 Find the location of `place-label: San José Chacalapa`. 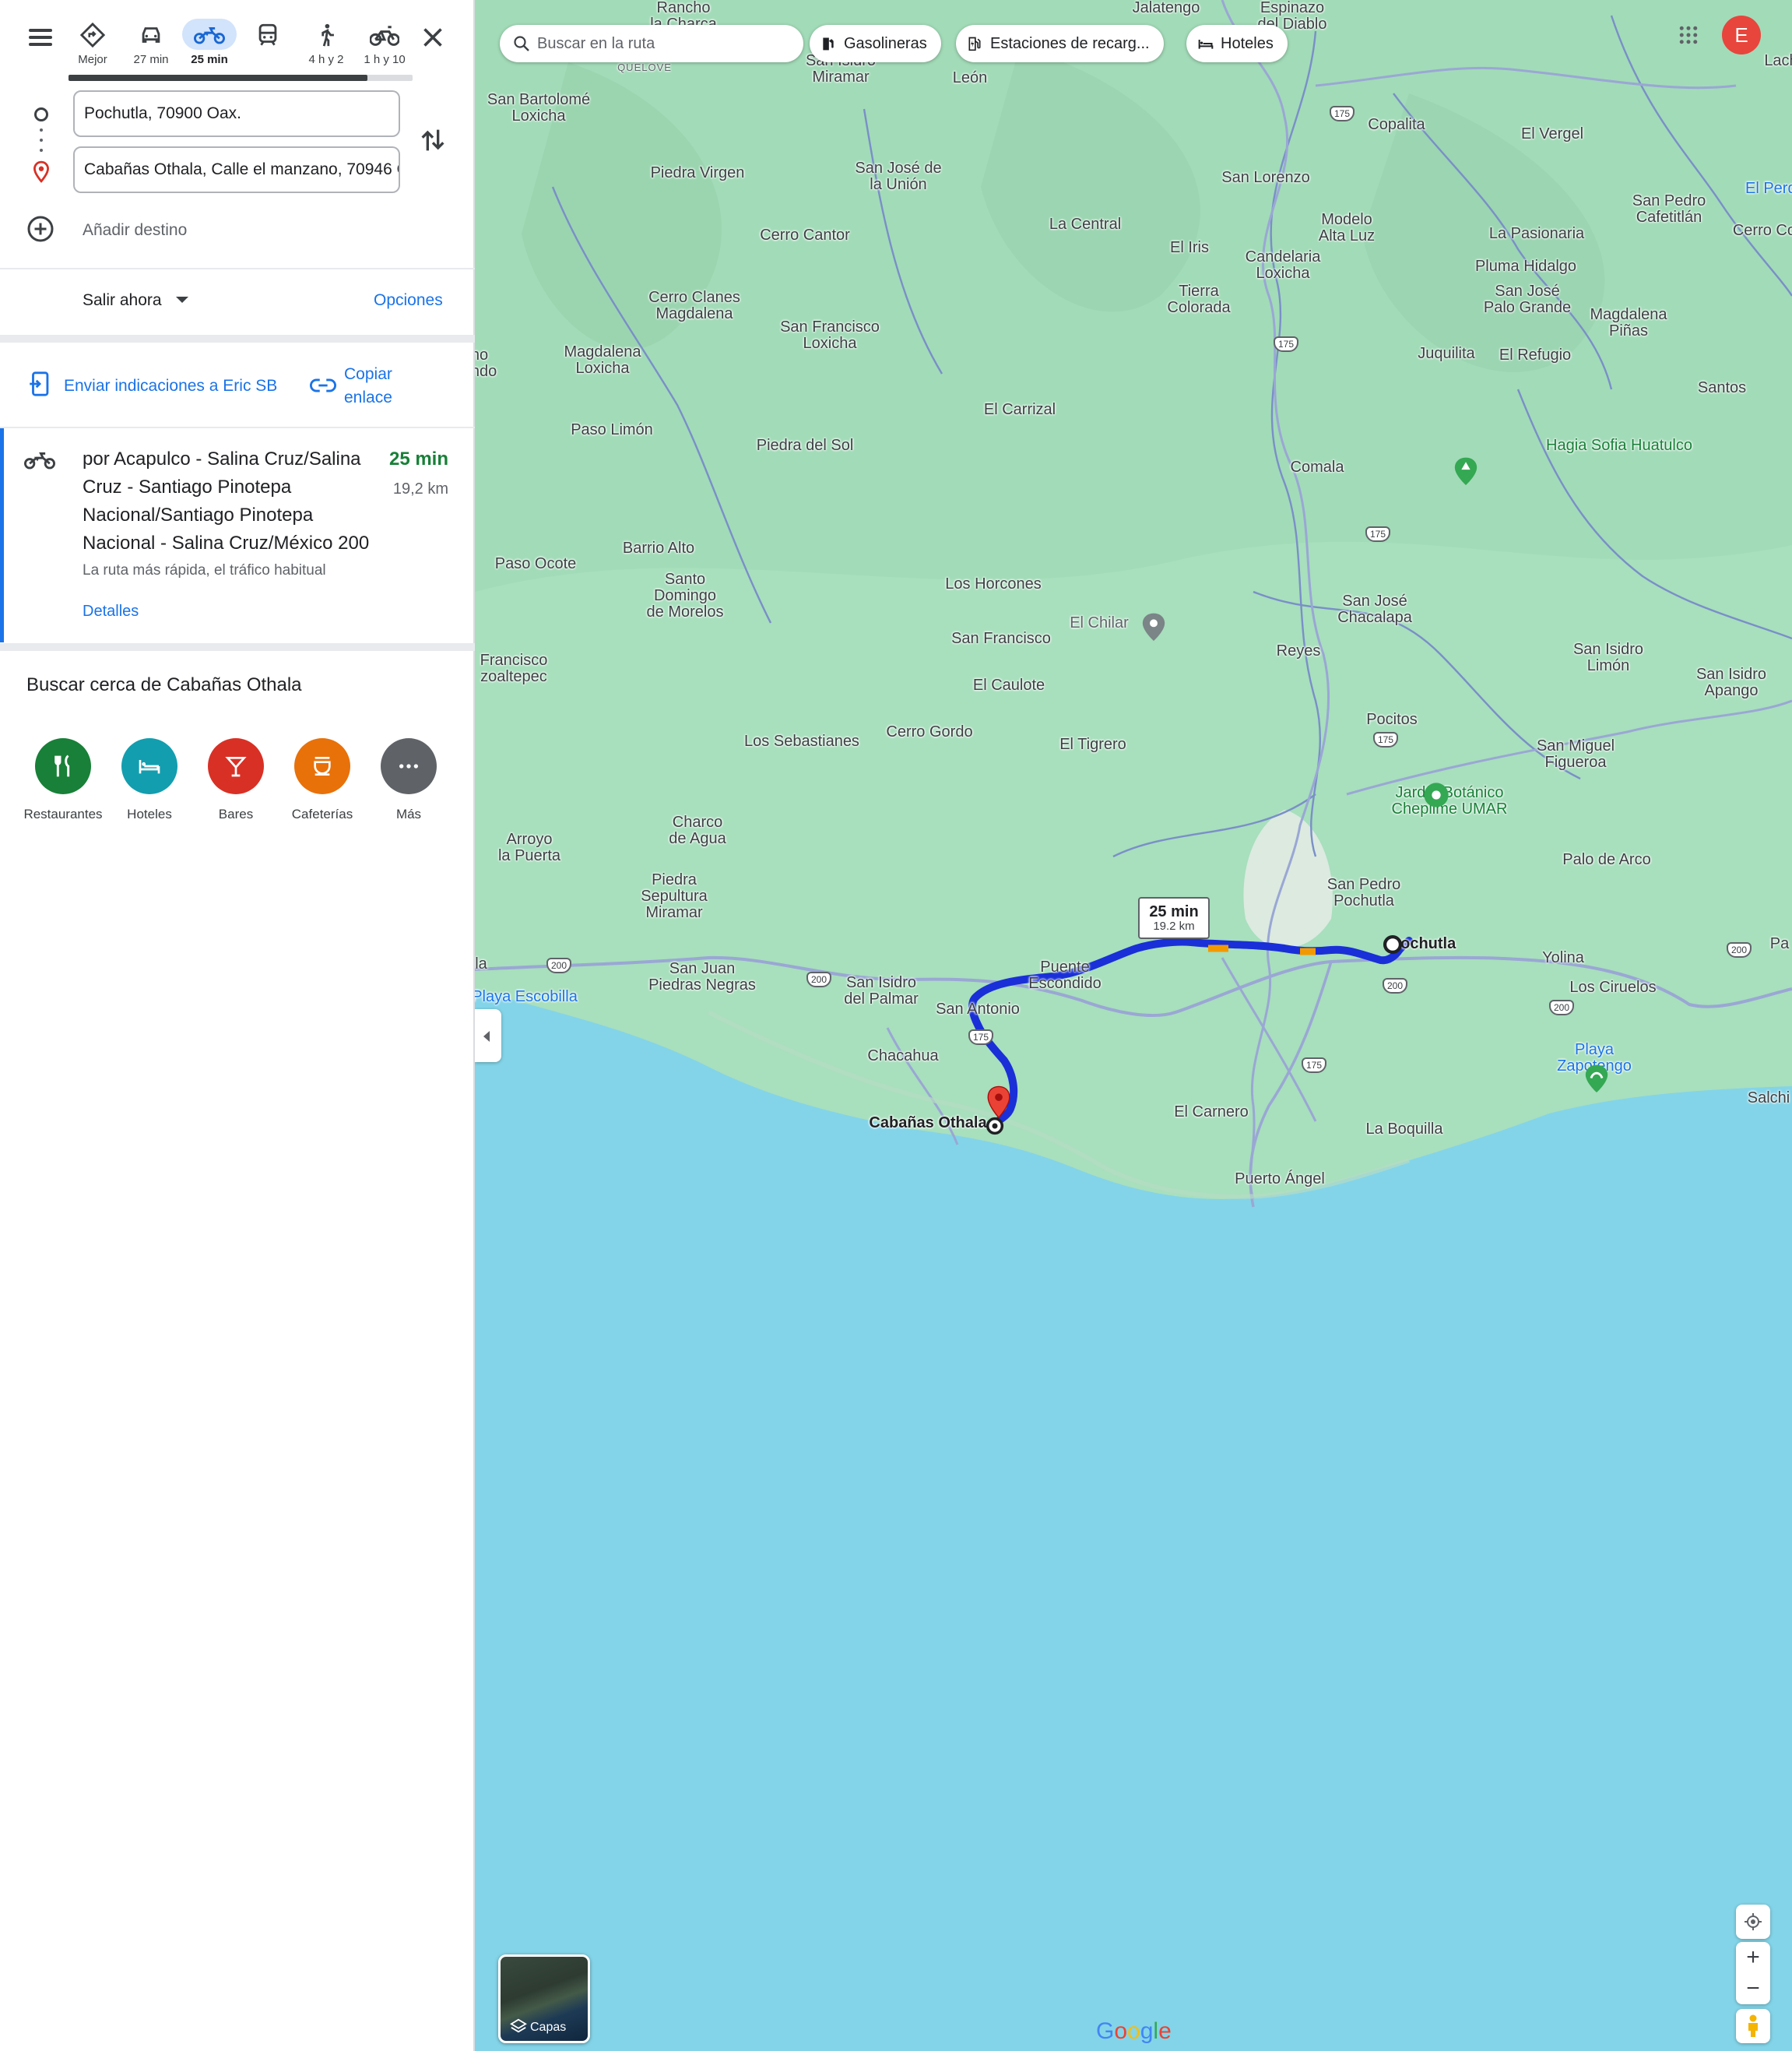

place-label: San José Chacalapa is located at coordinates (1374, 609).